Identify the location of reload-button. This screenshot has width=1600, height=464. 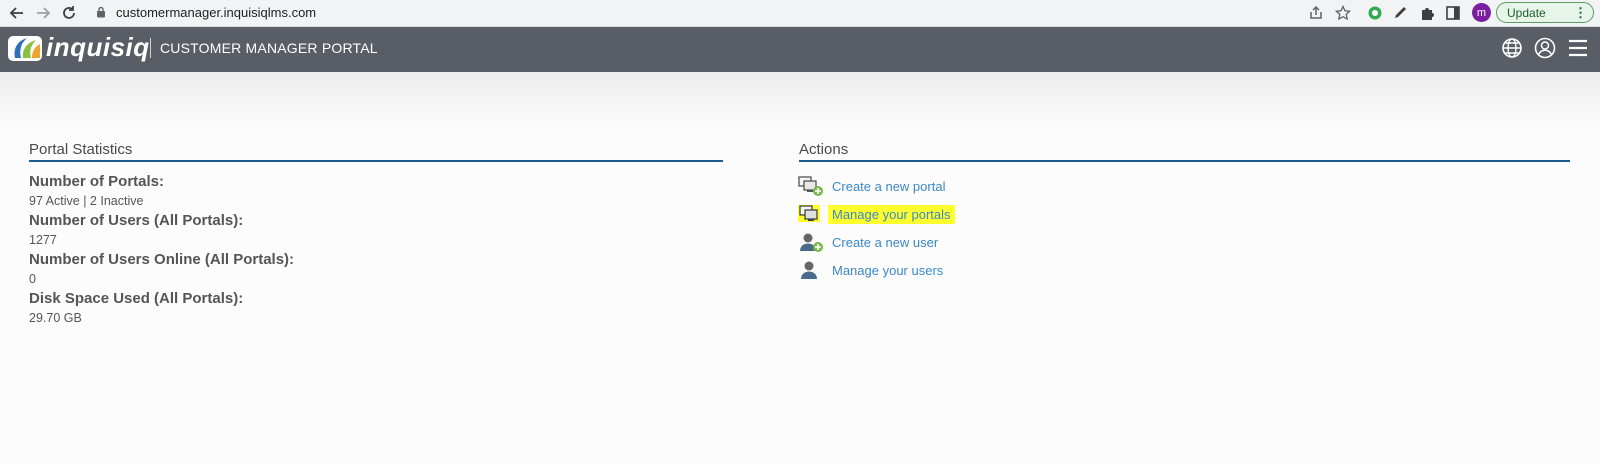
(69, 13).